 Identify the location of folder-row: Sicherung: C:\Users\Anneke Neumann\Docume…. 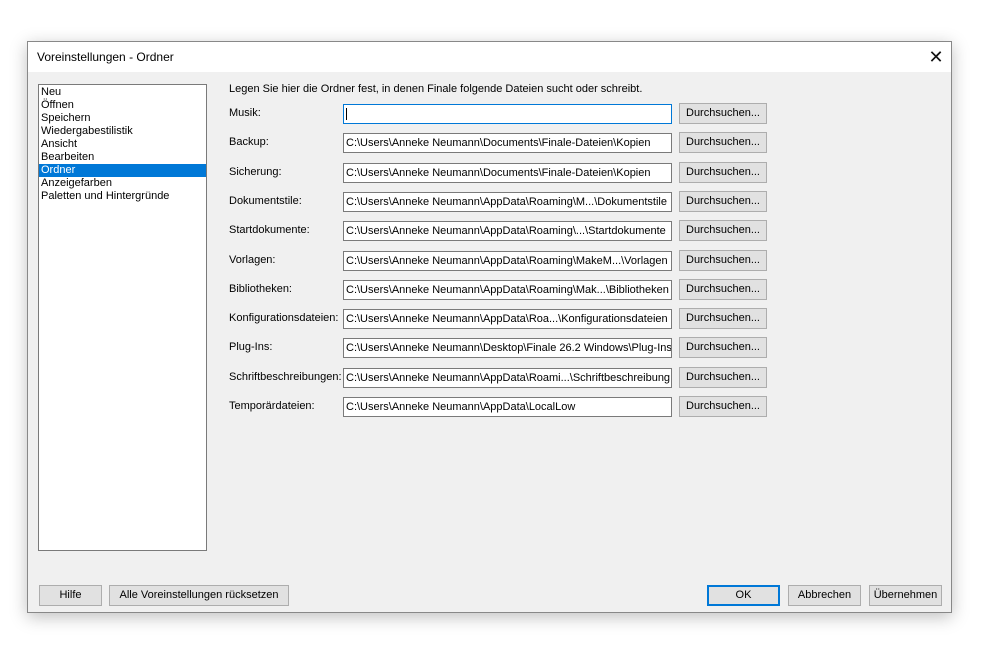
(509, 173).